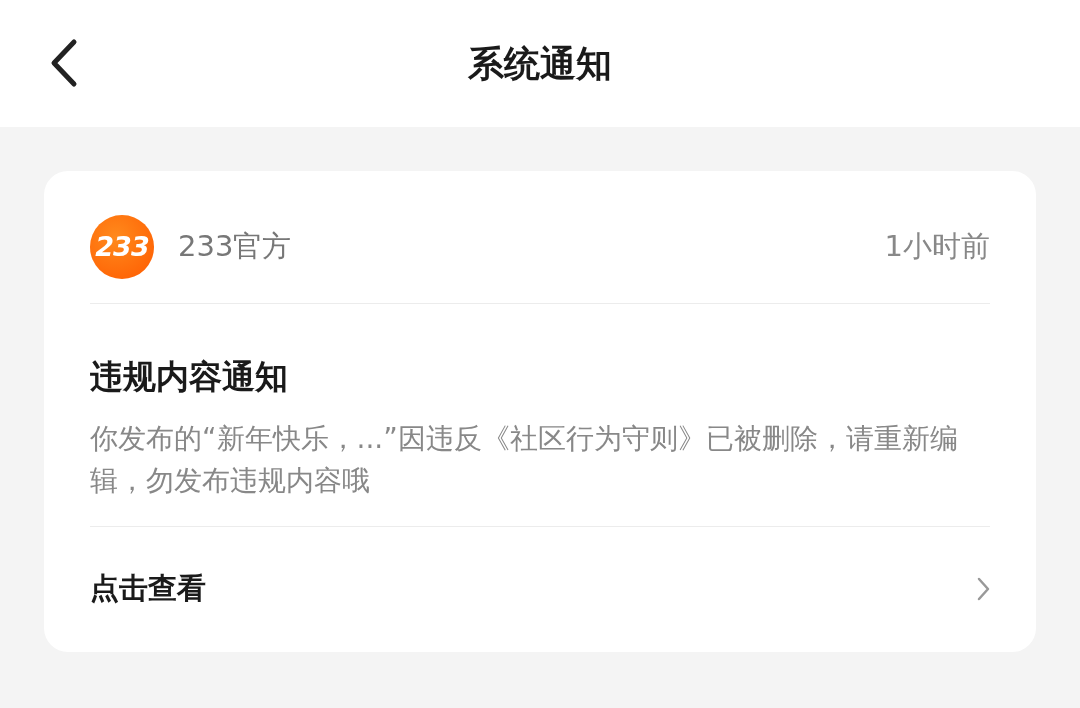 The height and width of the screenshot is (708, 1080). Describe the element at coordinates (235, 247) in the screenshot. I see `sender-name: 233官方` at that location.